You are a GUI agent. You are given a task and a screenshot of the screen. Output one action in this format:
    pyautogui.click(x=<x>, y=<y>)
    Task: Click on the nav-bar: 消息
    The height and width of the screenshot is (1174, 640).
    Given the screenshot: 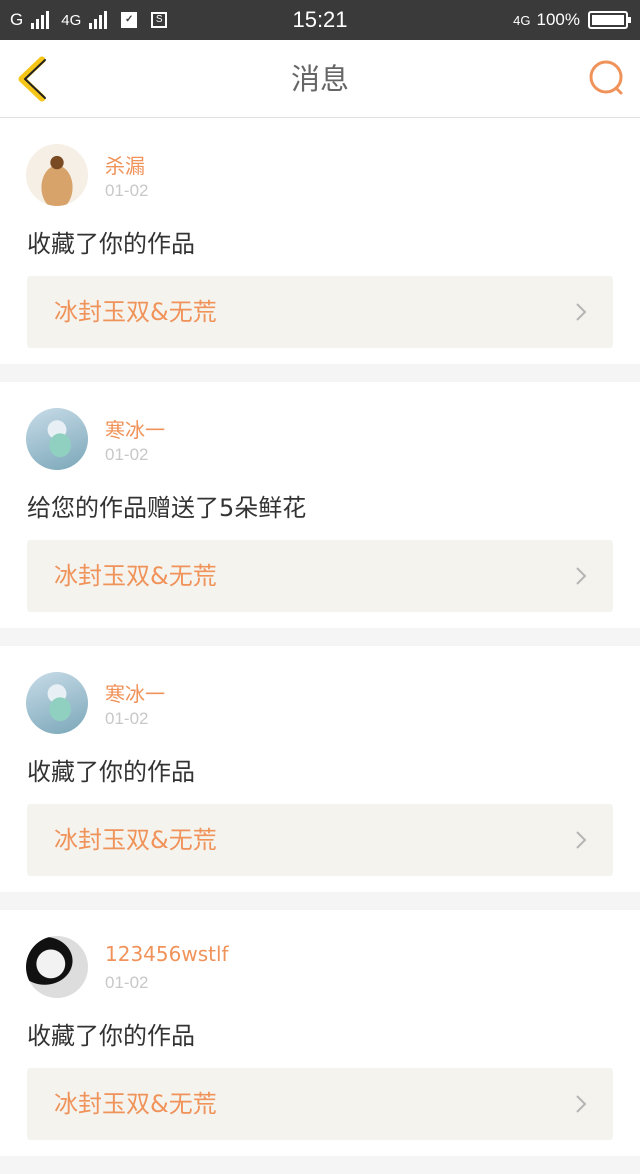 What is the action you would take?
    pyautogui.click(x=320, y=79)
    